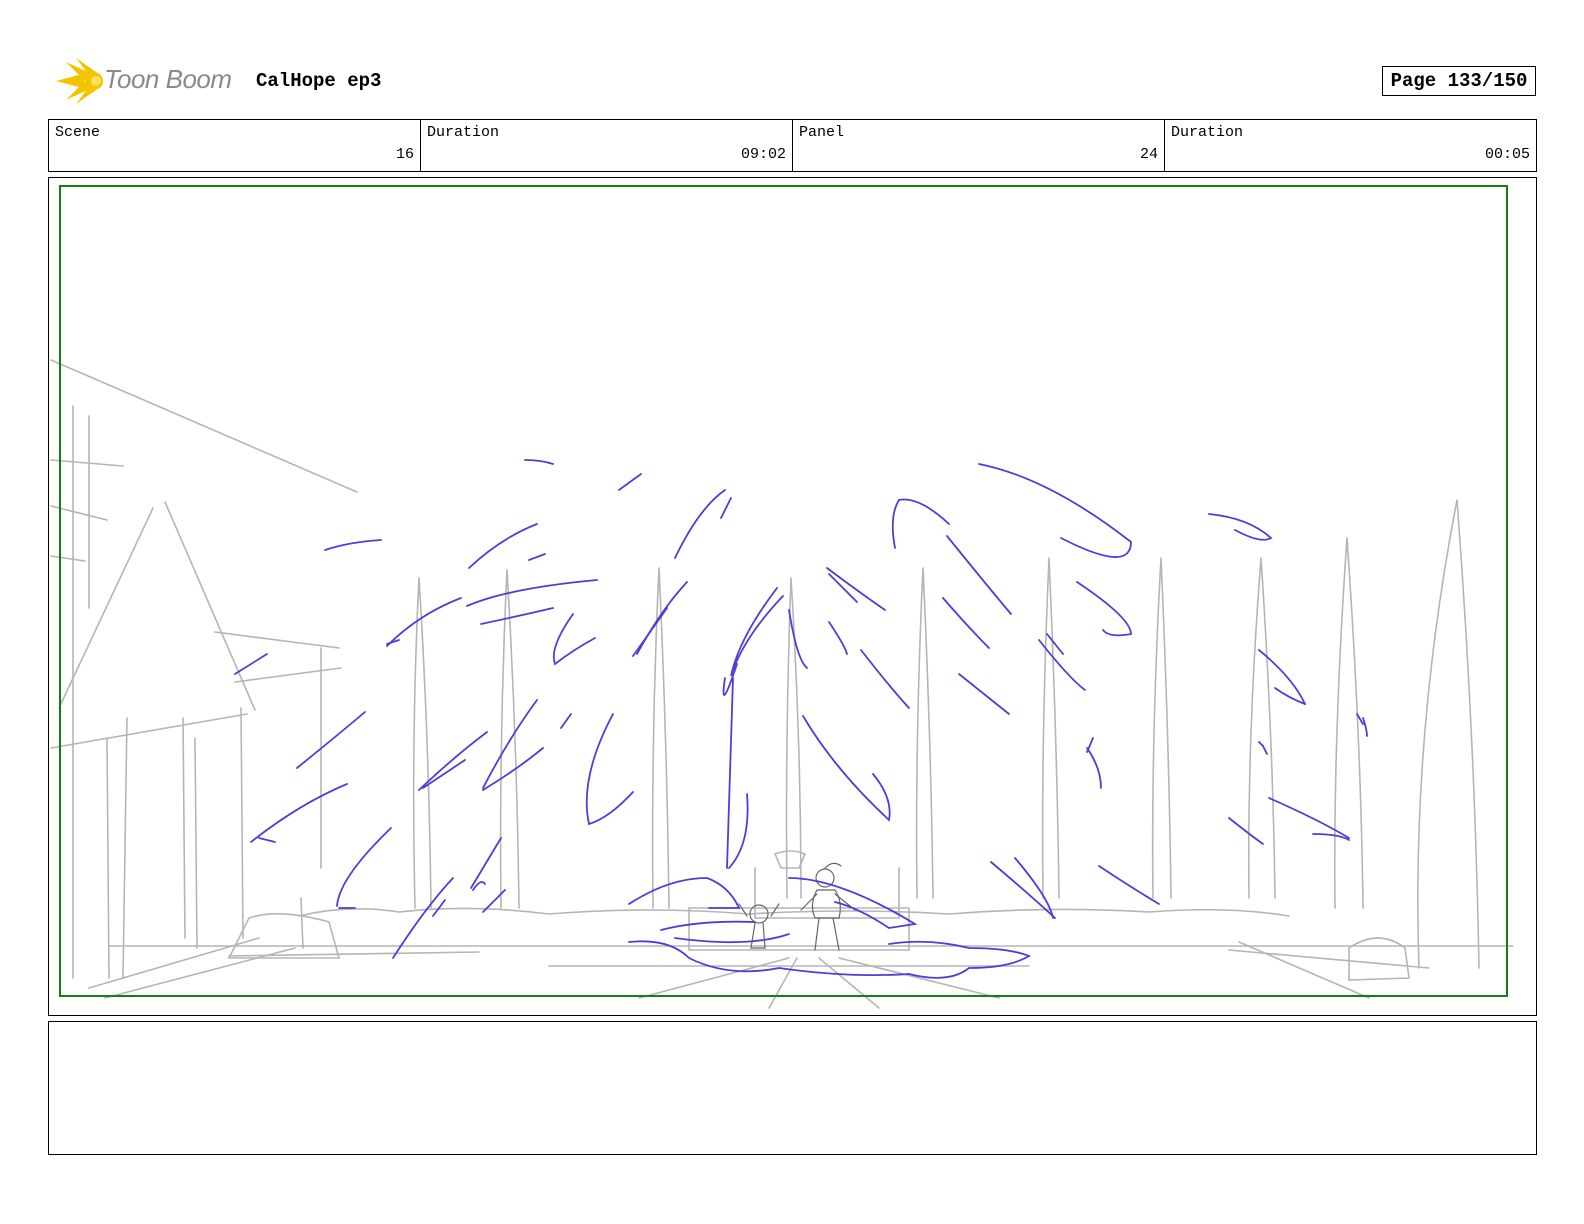 The image size is (1584, 1224). What do you see at coordinates (797, 906) in the screenshot?
I see `character-sketch` at bounding box center [797, 906].